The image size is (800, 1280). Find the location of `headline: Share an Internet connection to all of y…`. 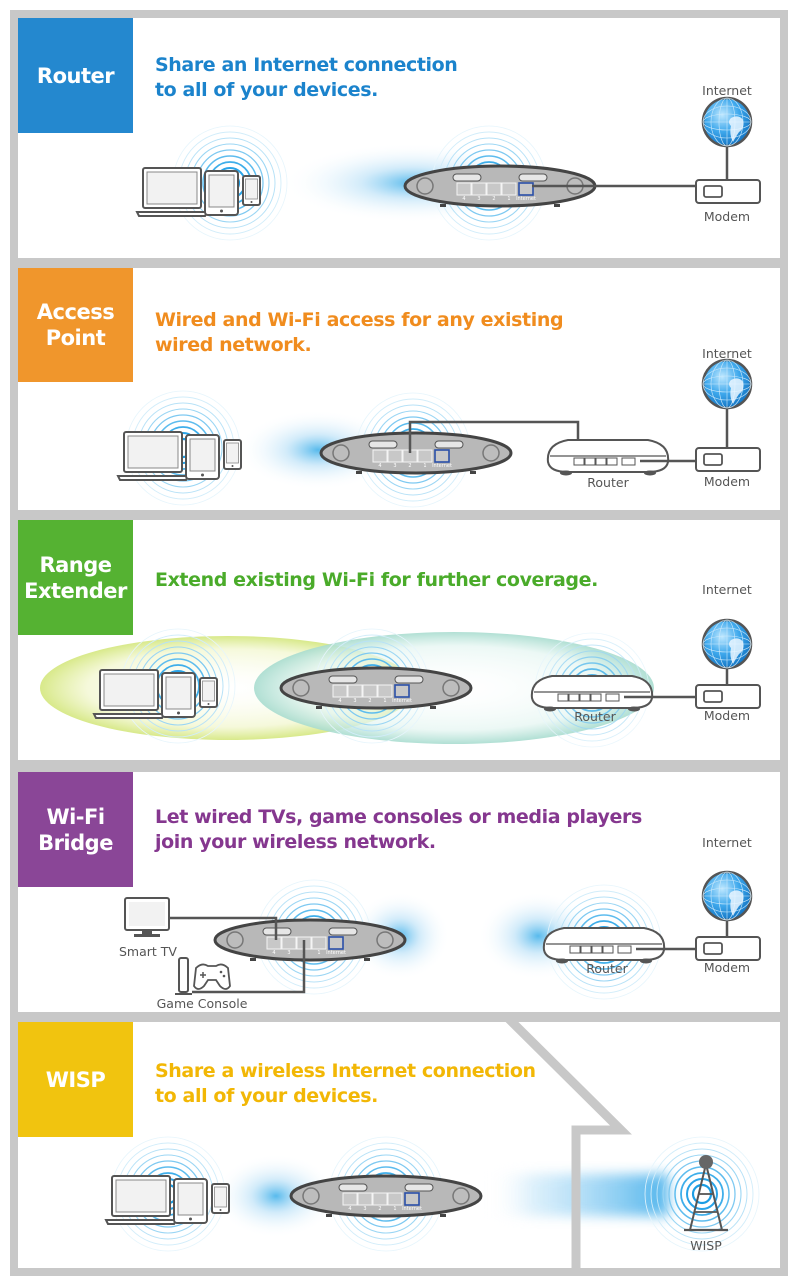

headline: Share an Internet connection to all of y… is located at coordinates (306, 78).